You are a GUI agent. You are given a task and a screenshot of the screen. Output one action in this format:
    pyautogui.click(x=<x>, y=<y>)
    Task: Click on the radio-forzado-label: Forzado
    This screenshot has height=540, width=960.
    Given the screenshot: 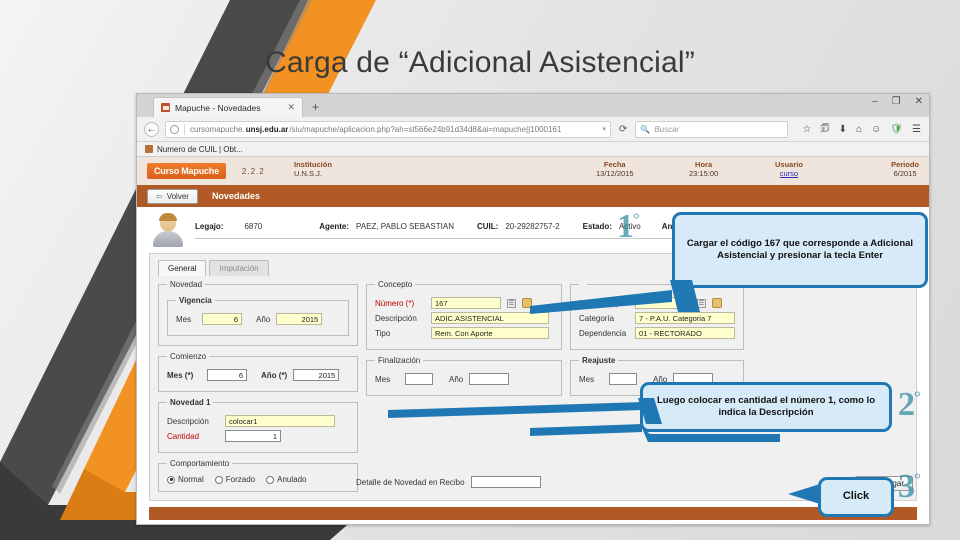 What is the action you would take?
    pyautogui.click(x=240, y=479)
    